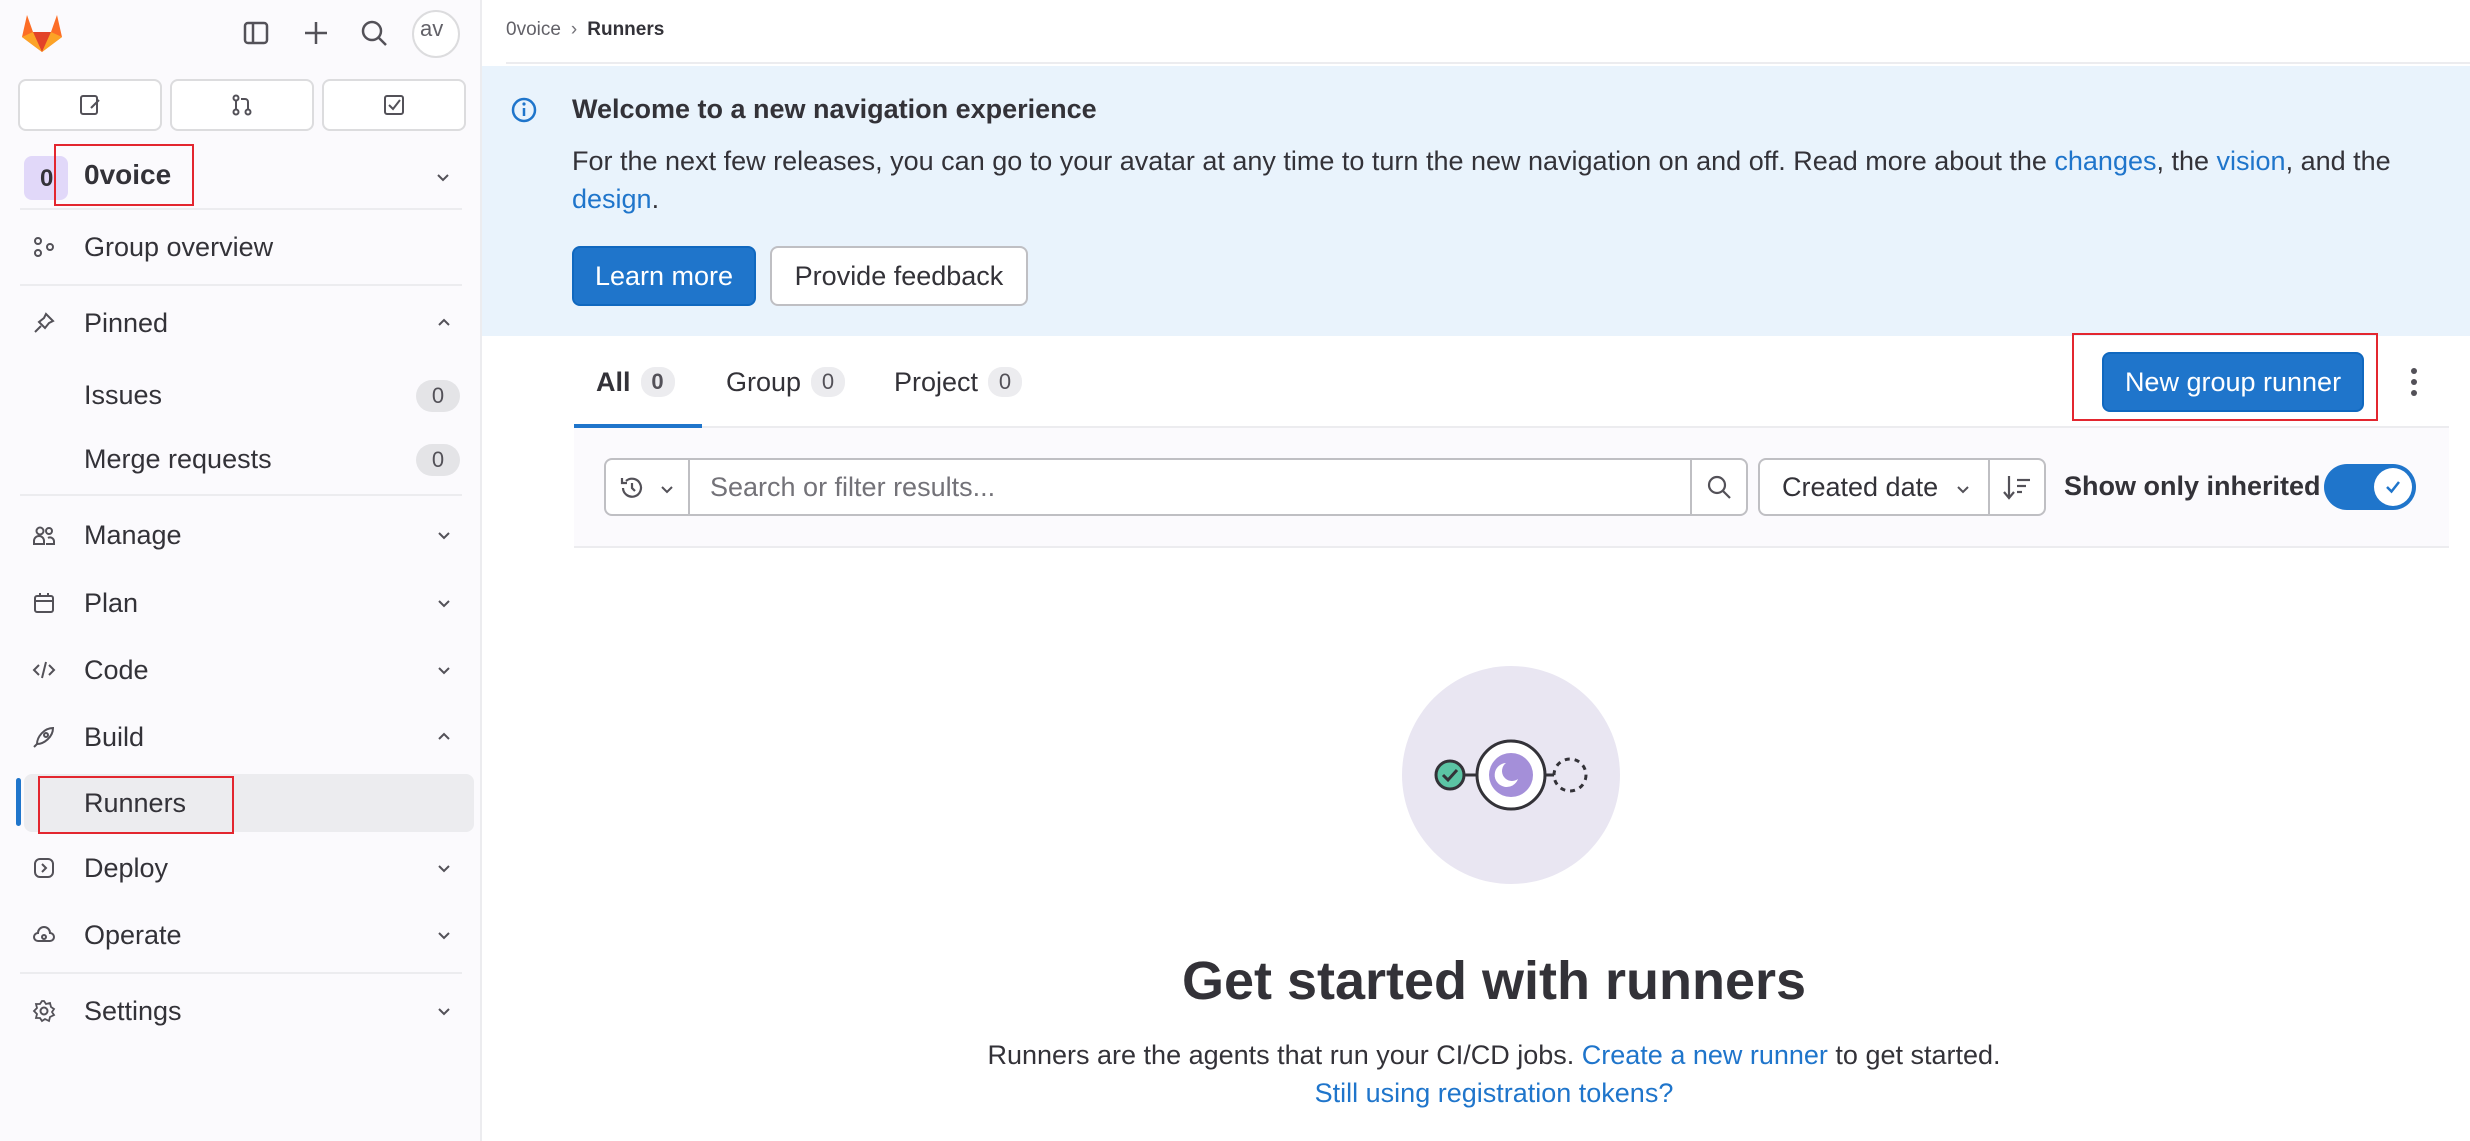 This screenshot has width=2470, height=1141. Describe the element at coordinates (613, 381) in the screenshot. I see `tab-label: All` at that location.